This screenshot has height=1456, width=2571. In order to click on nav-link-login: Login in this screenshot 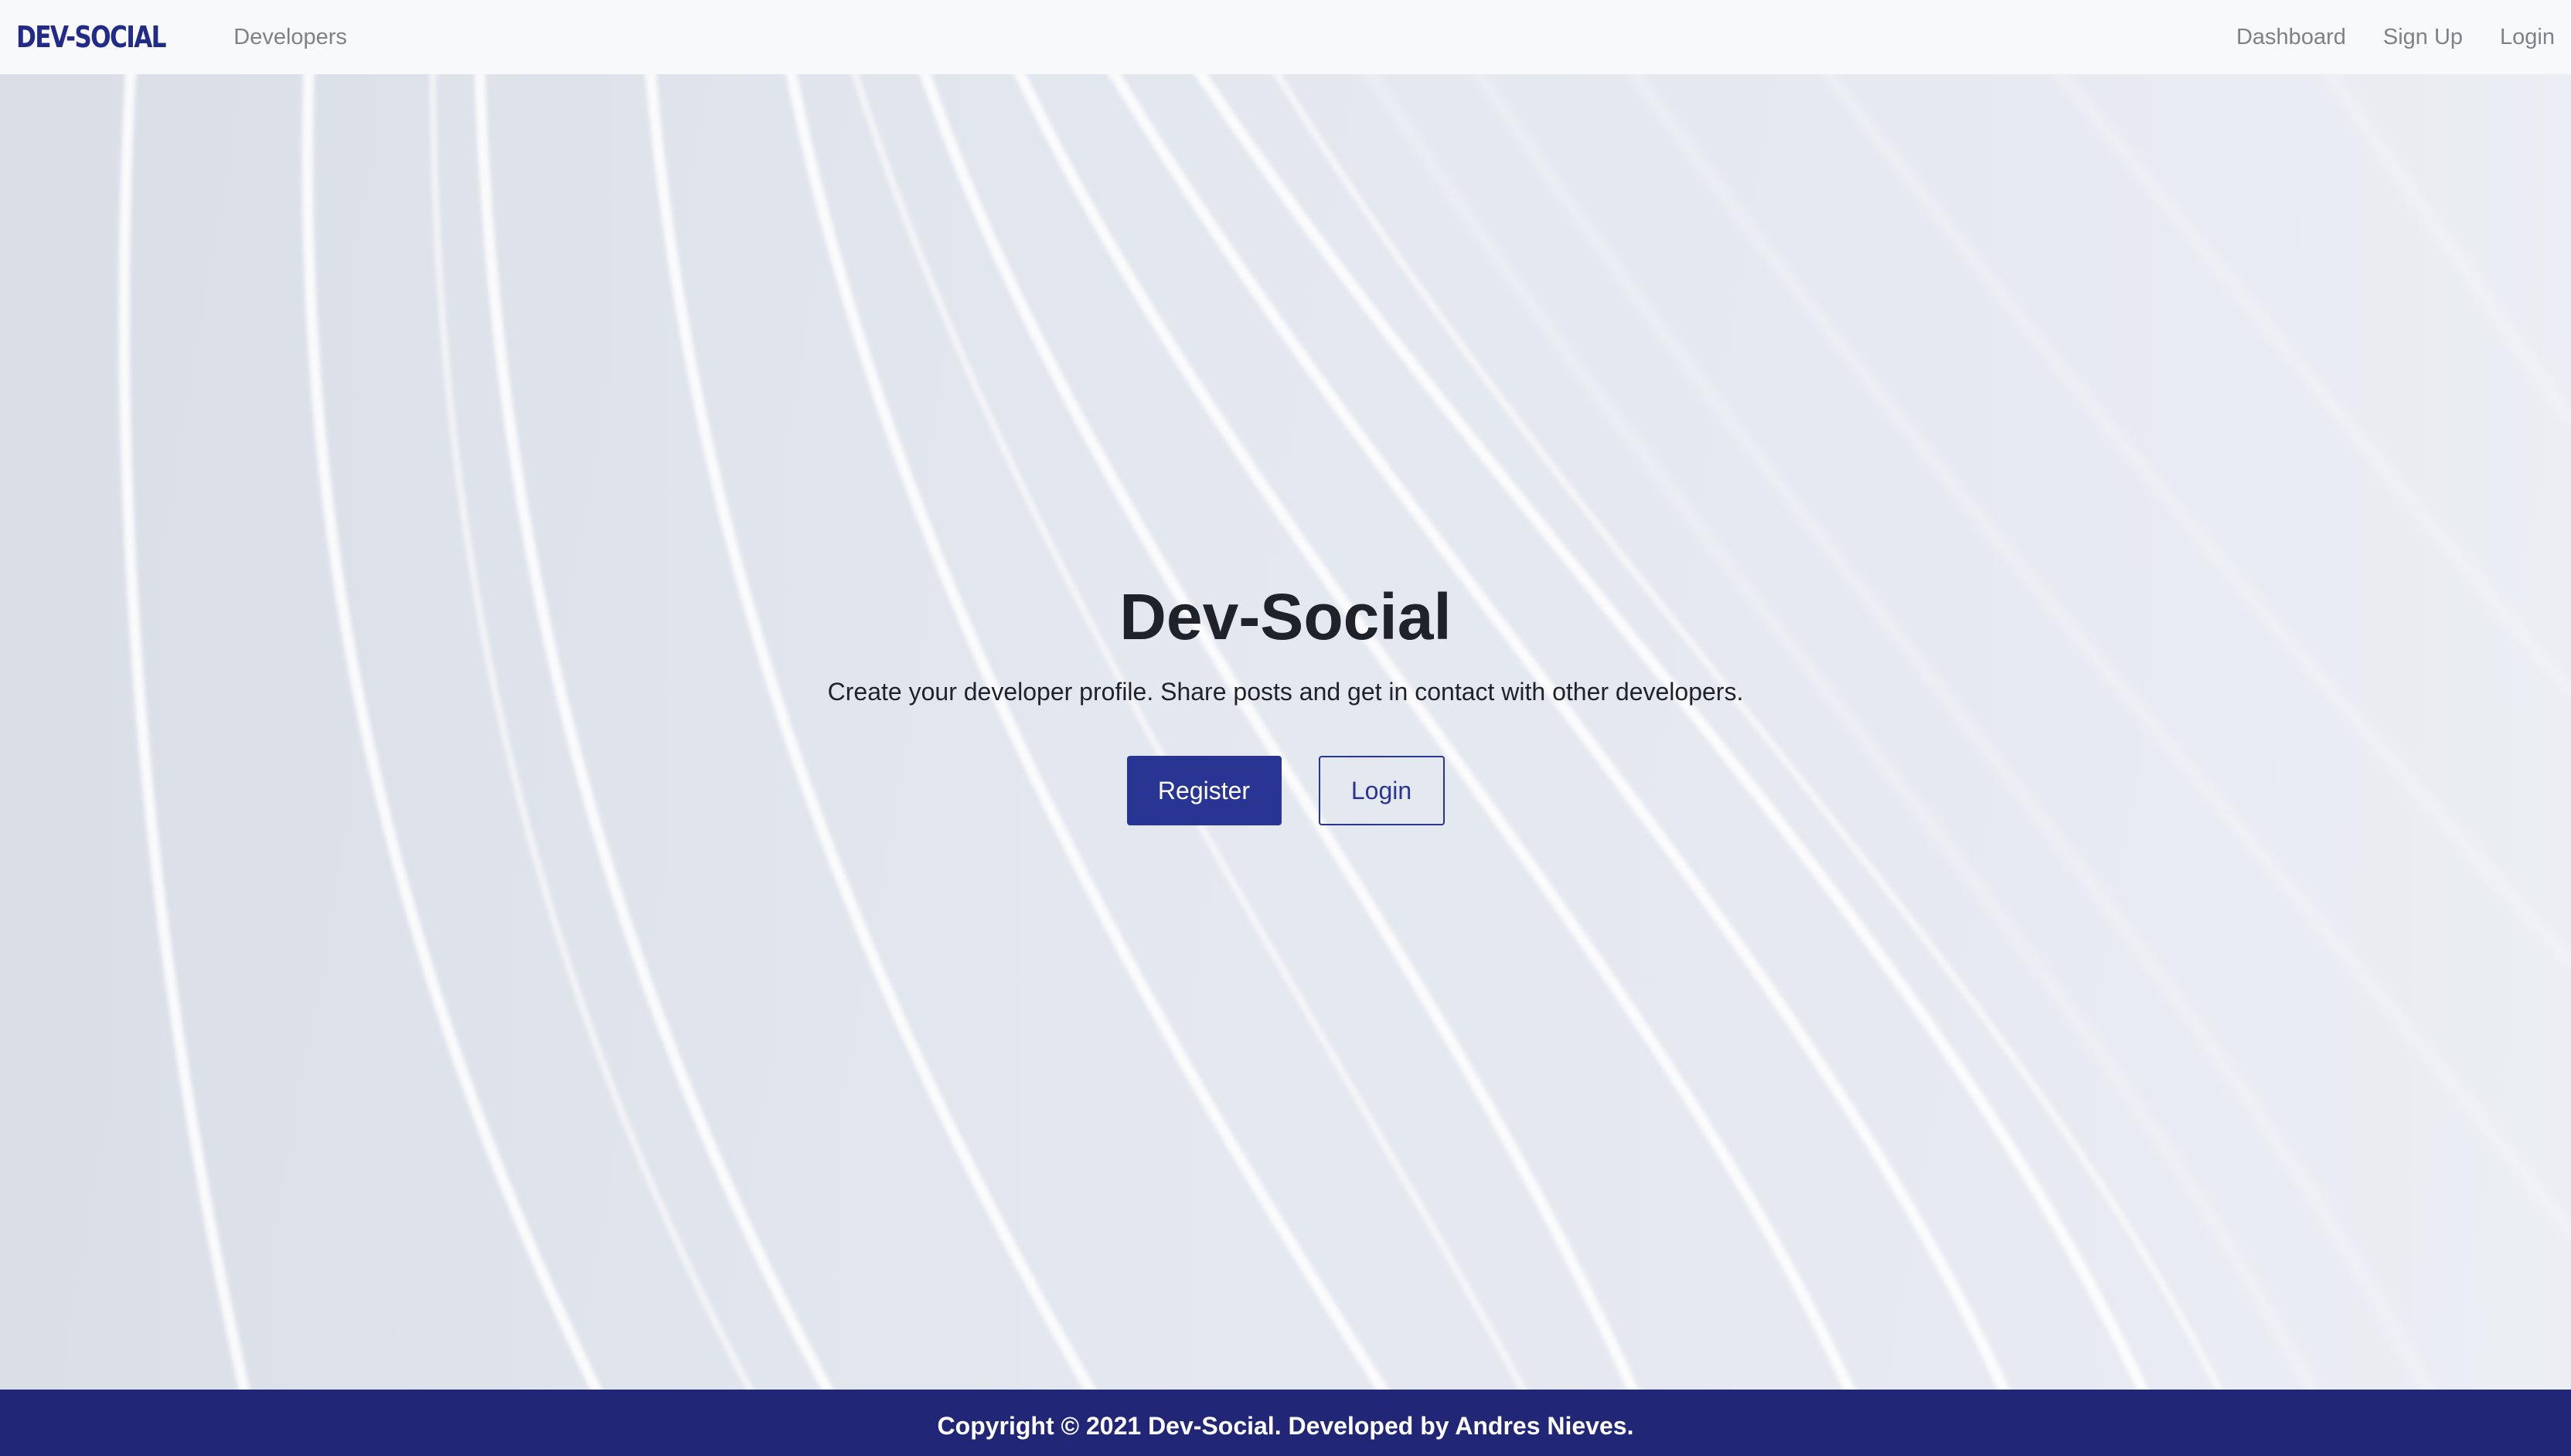, I will do `click(2527, 37)`.